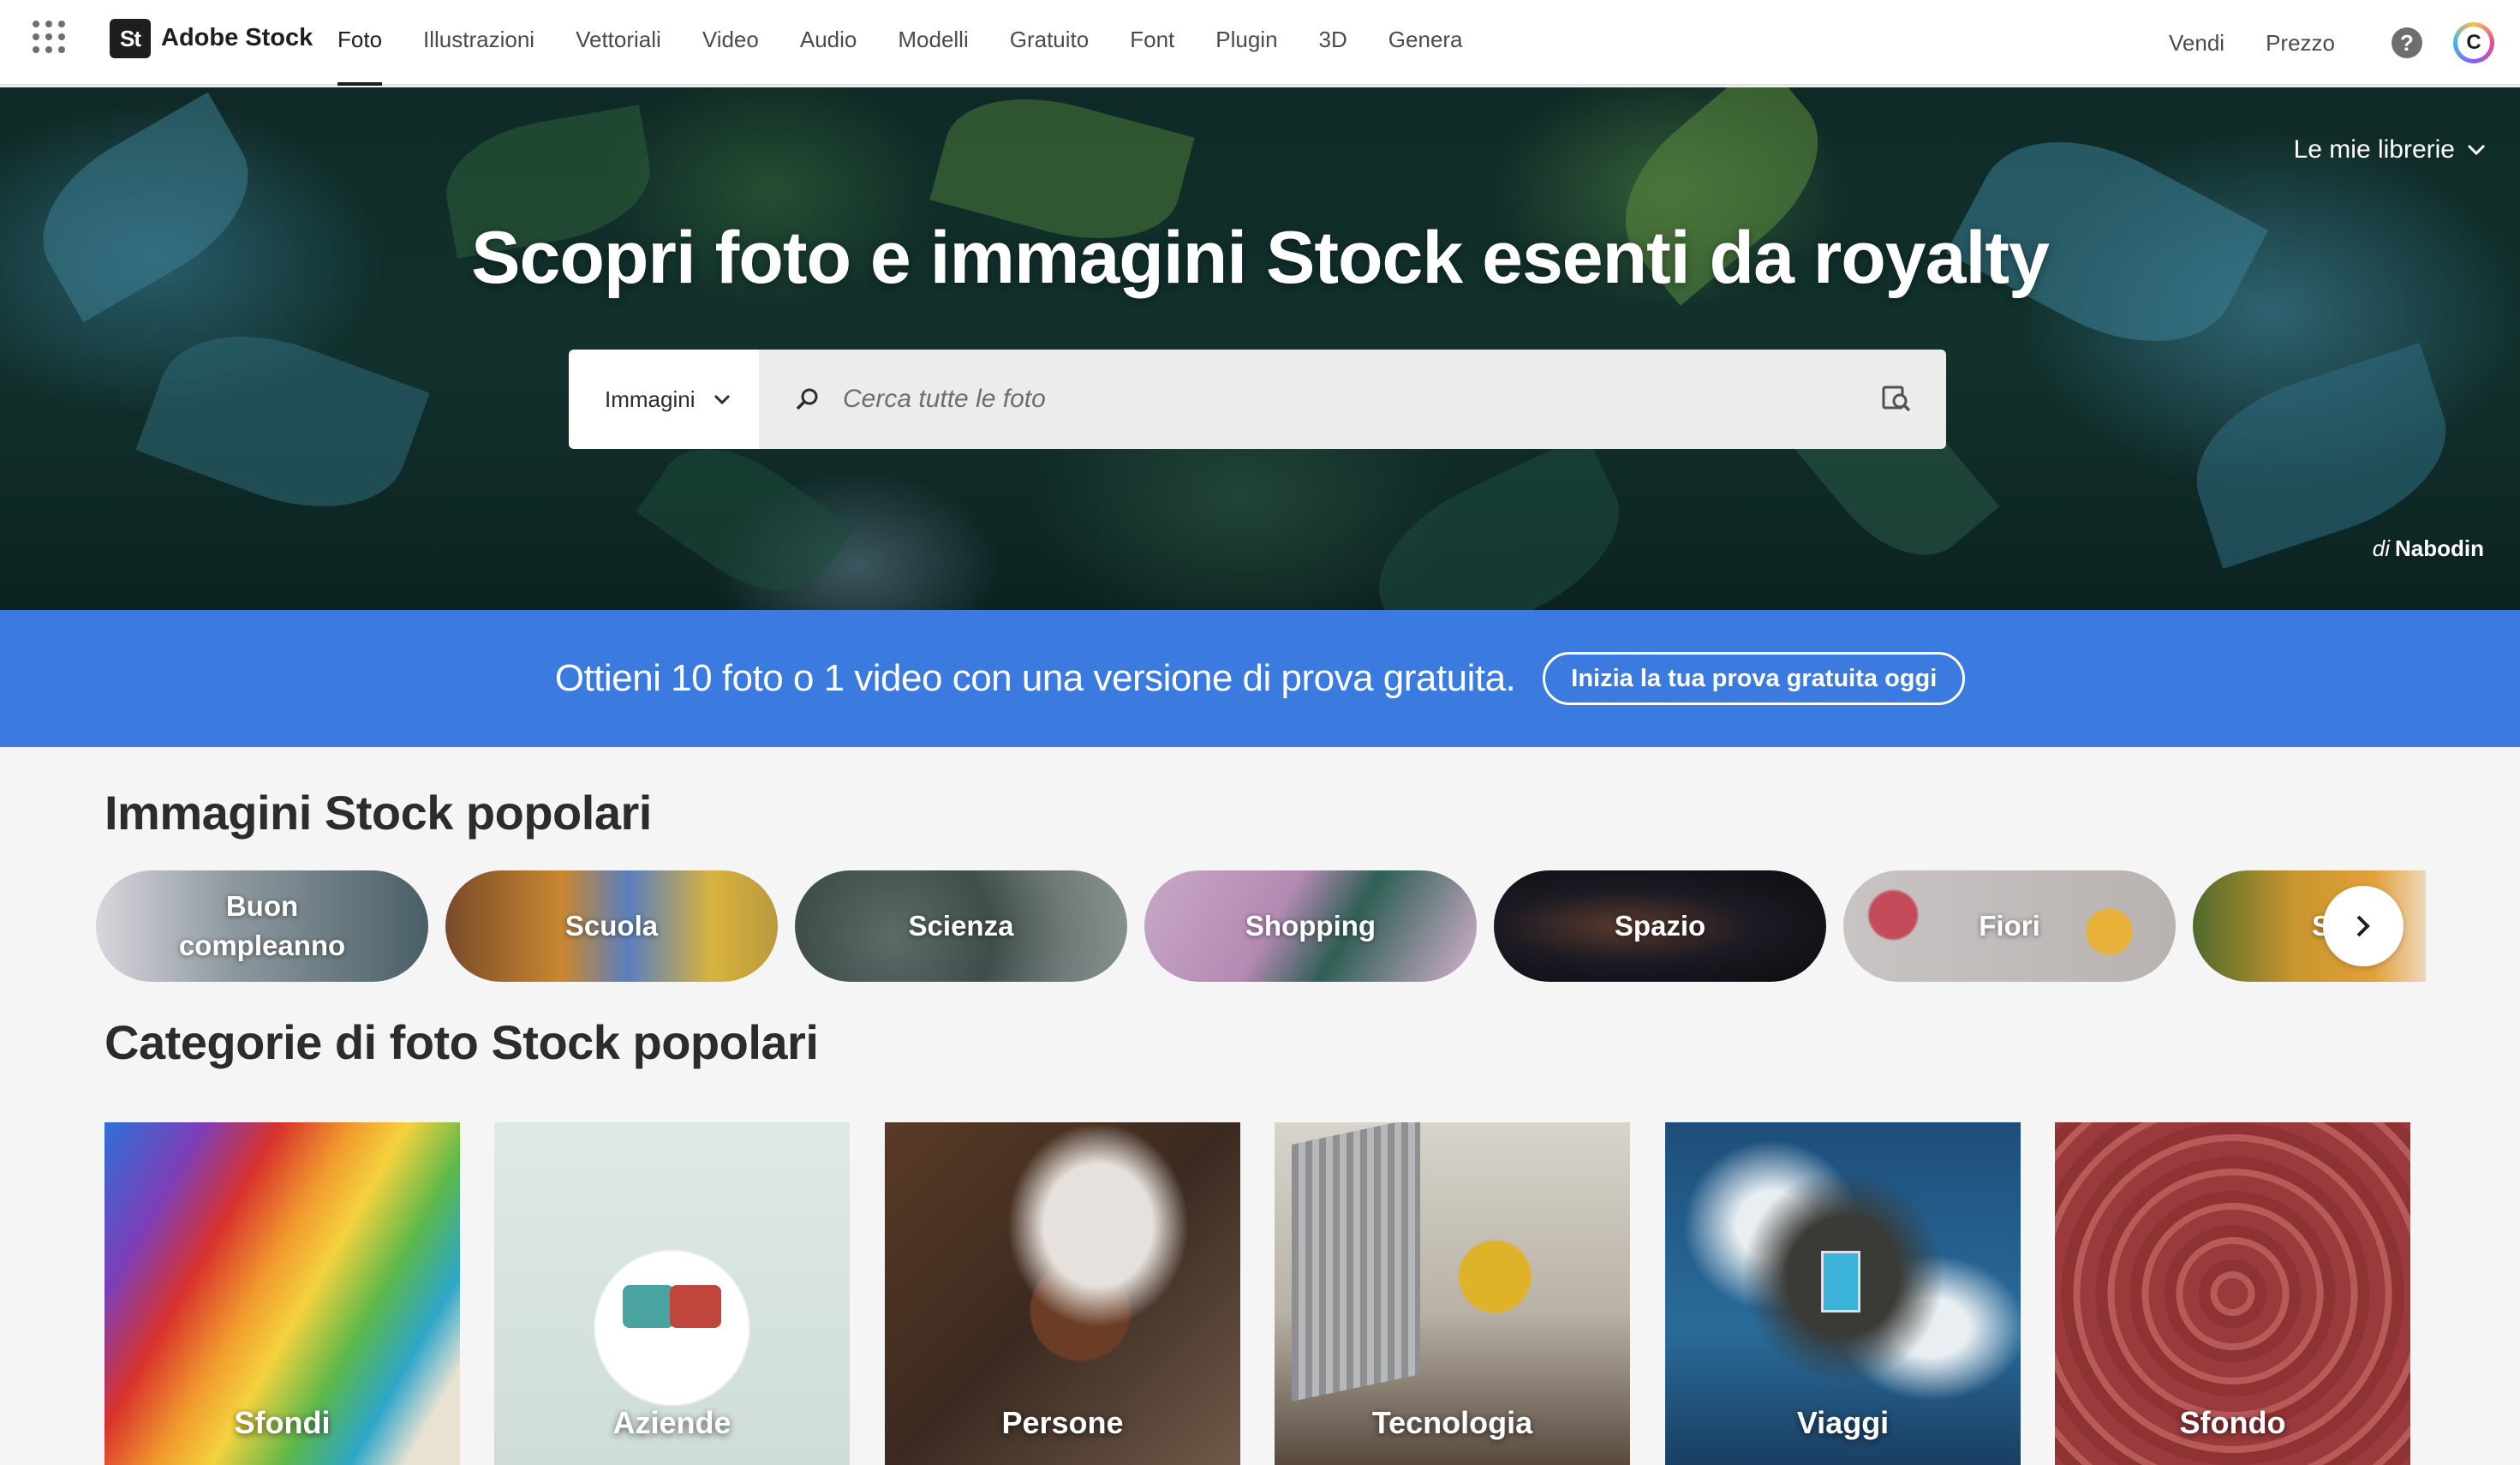 The width and height of the screenshot is (2520, 1465). What do you see at coordinates (2407, 43) in the screenshot?
I see `help-icon: ?` at bounding box center [2407, 43].